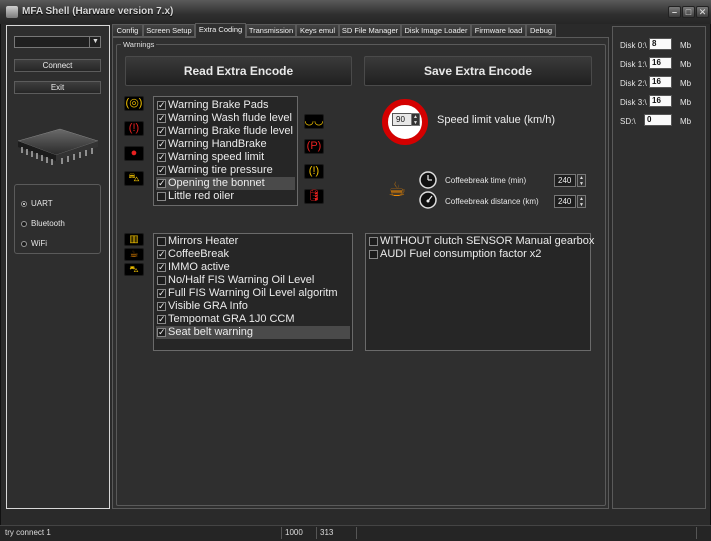 Image resolution: width=711 pixels, height=541 pixels. Describe the element at coordinates (633, 64) in the screenshot. I see `disk1-label: Disk 1:\` at that location.